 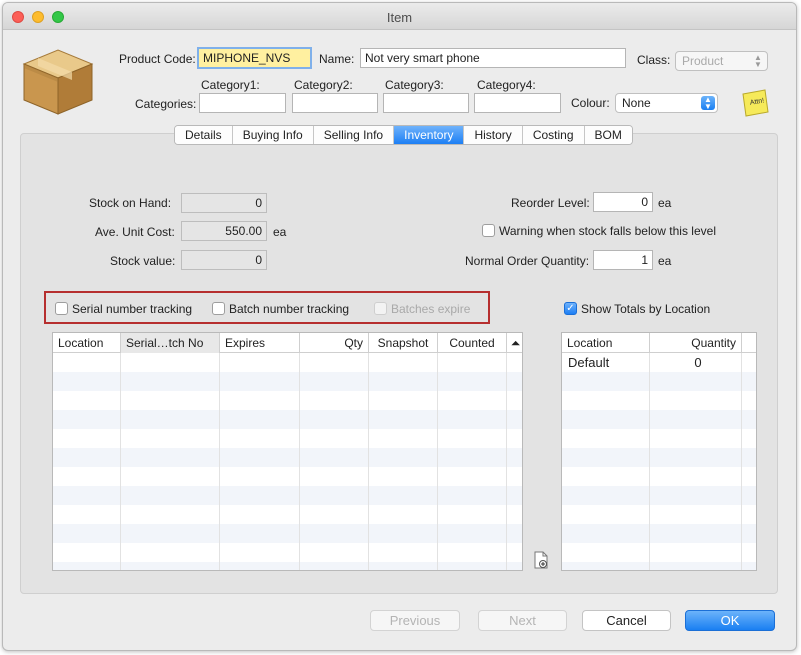 I want to click on name-field: Not very smart phone, so click(x=493, y=58).